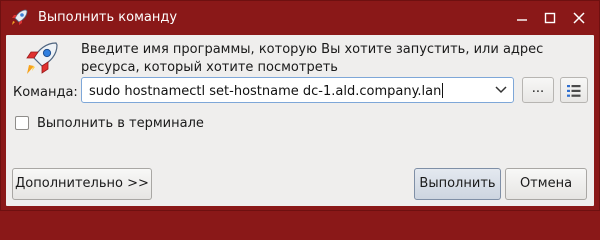 The width and height of the screenshot is (600, 240). What do you see at coordinates (501, 90) in the screenshot?
I see `chevron-down-icon` at bounding box center [501, 90].